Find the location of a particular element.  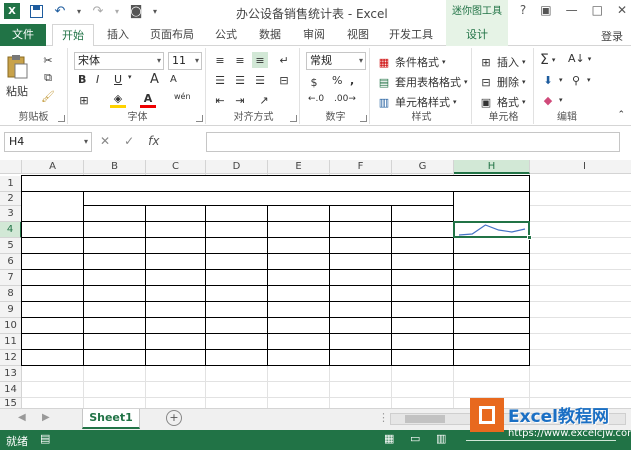

login-link: 登录 is located at coordinates (612, 36).